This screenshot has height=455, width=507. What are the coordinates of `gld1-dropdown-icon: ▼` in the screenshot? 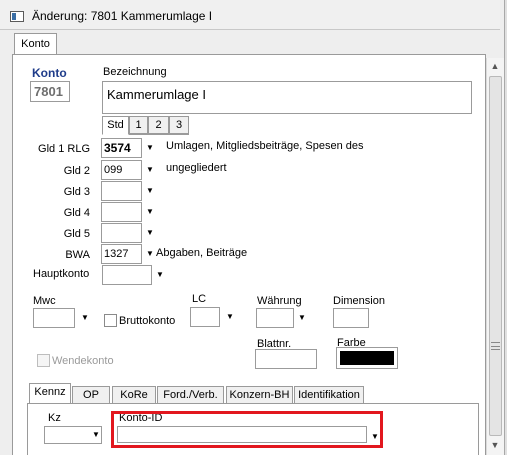 It's located at (150, 148).